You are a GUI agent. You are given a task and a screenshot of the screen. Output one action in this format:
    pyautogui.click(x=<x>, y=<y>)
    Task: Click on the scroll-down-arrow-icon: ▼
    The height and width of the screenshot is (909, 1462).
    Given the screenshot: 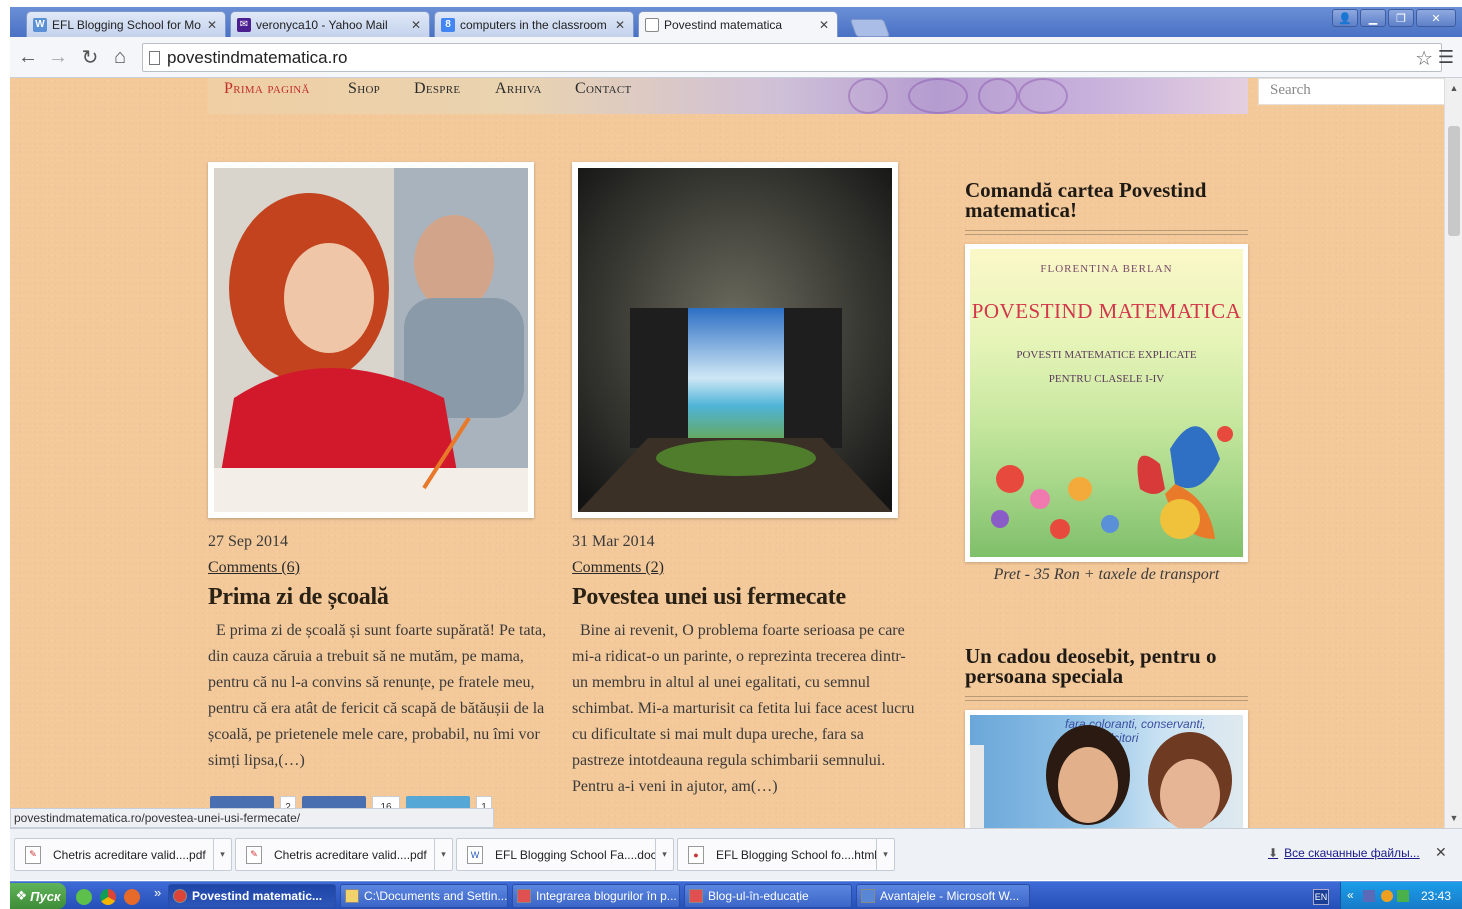 What is the action you would take?
    pyautogui.click(x=1453, y=818)
    